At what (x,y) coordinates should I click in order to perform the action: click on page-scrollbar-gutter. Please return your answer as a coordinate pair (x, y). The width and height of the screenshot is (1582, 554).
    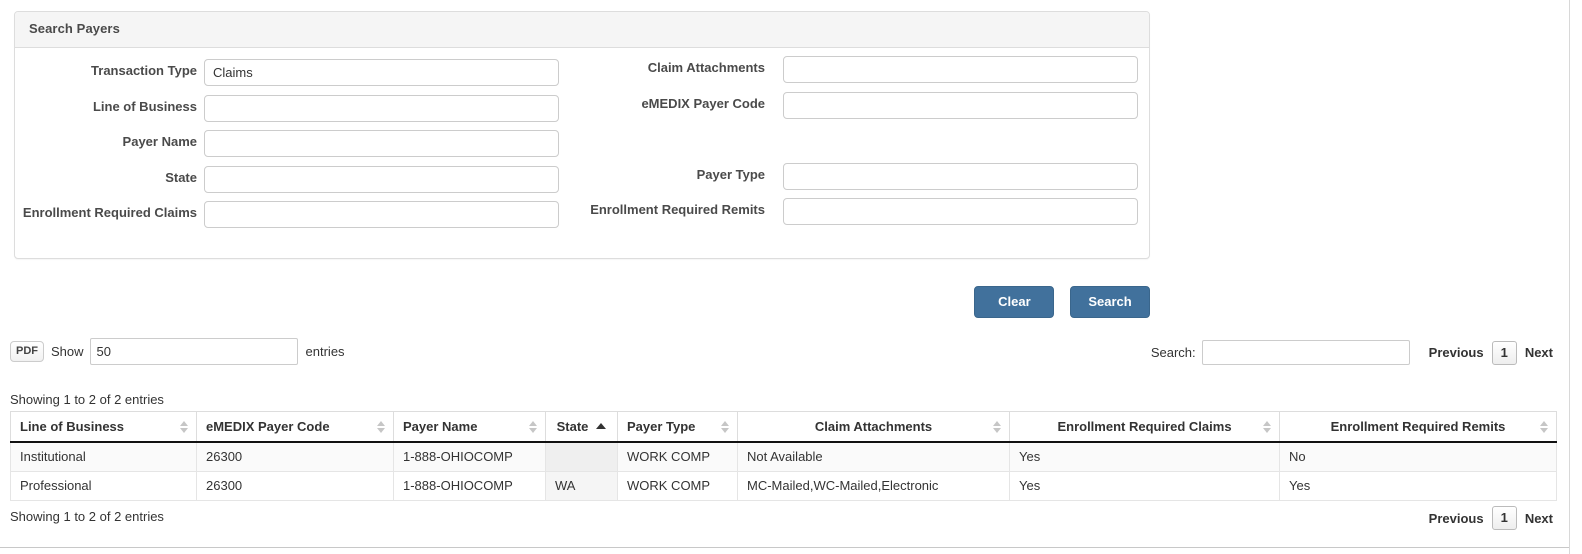
    Looking at the image, I should click on (1575, 277).